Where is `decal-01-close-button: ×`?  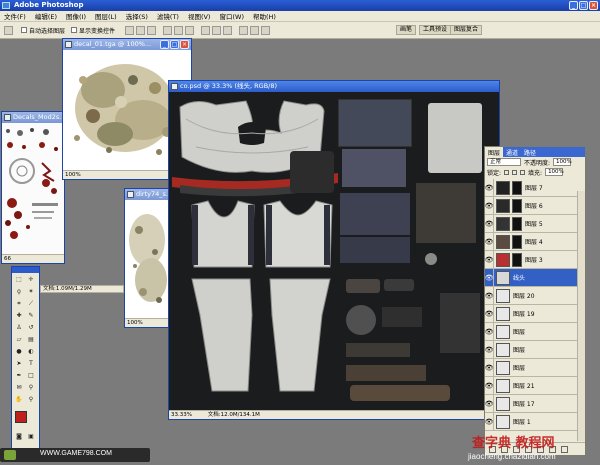
decal-01-close-button: × is located at coordinates (184, 44).